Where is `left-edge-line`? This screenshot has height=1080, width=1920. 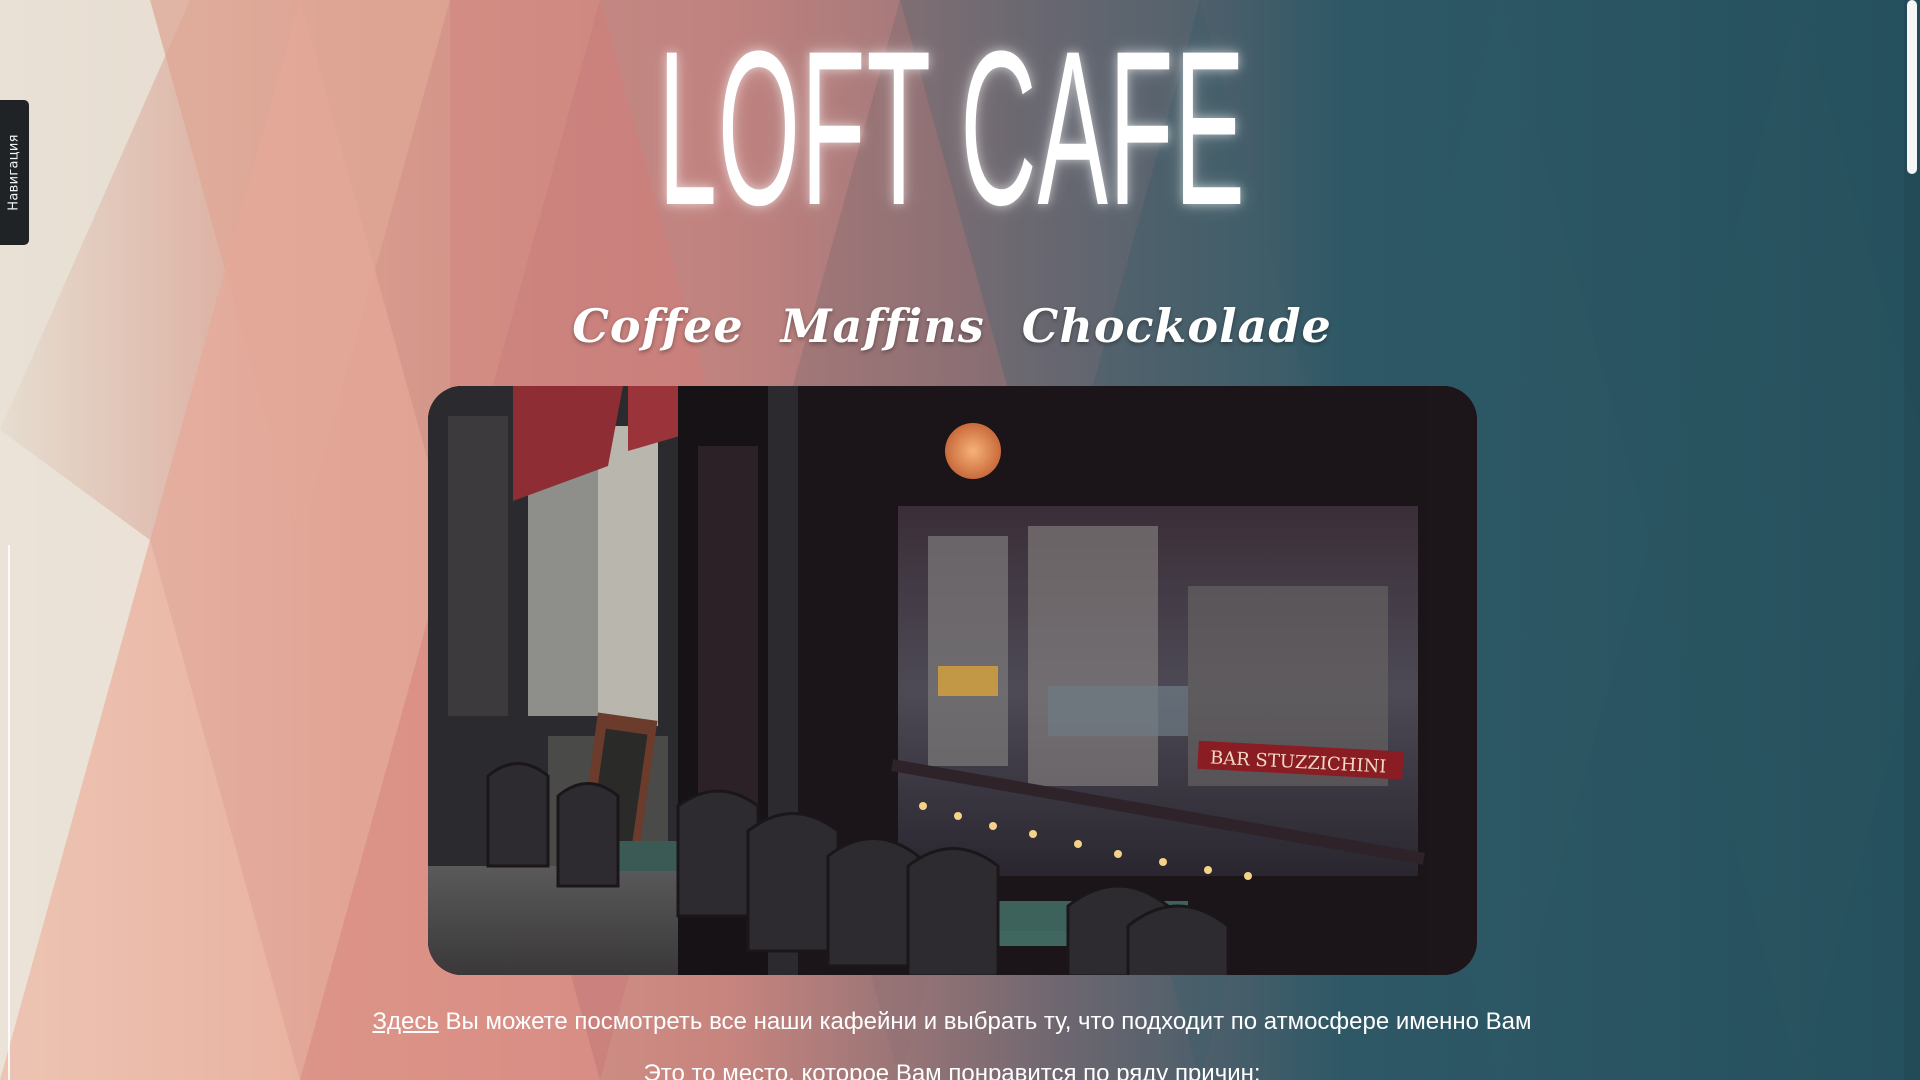
left-edge-line is located at coordinates (9, 812).